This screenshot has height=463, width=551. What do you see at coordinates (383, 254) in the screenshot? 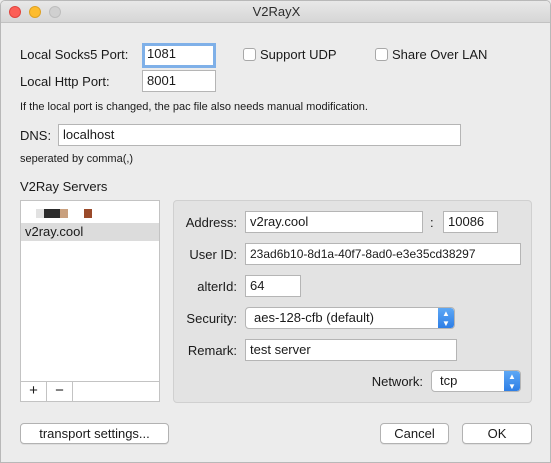
I see `user-id-field: 23ad6b10-8d1a-40f7-8ad0-e3e35cd38297` at bounding box center [383, 254].